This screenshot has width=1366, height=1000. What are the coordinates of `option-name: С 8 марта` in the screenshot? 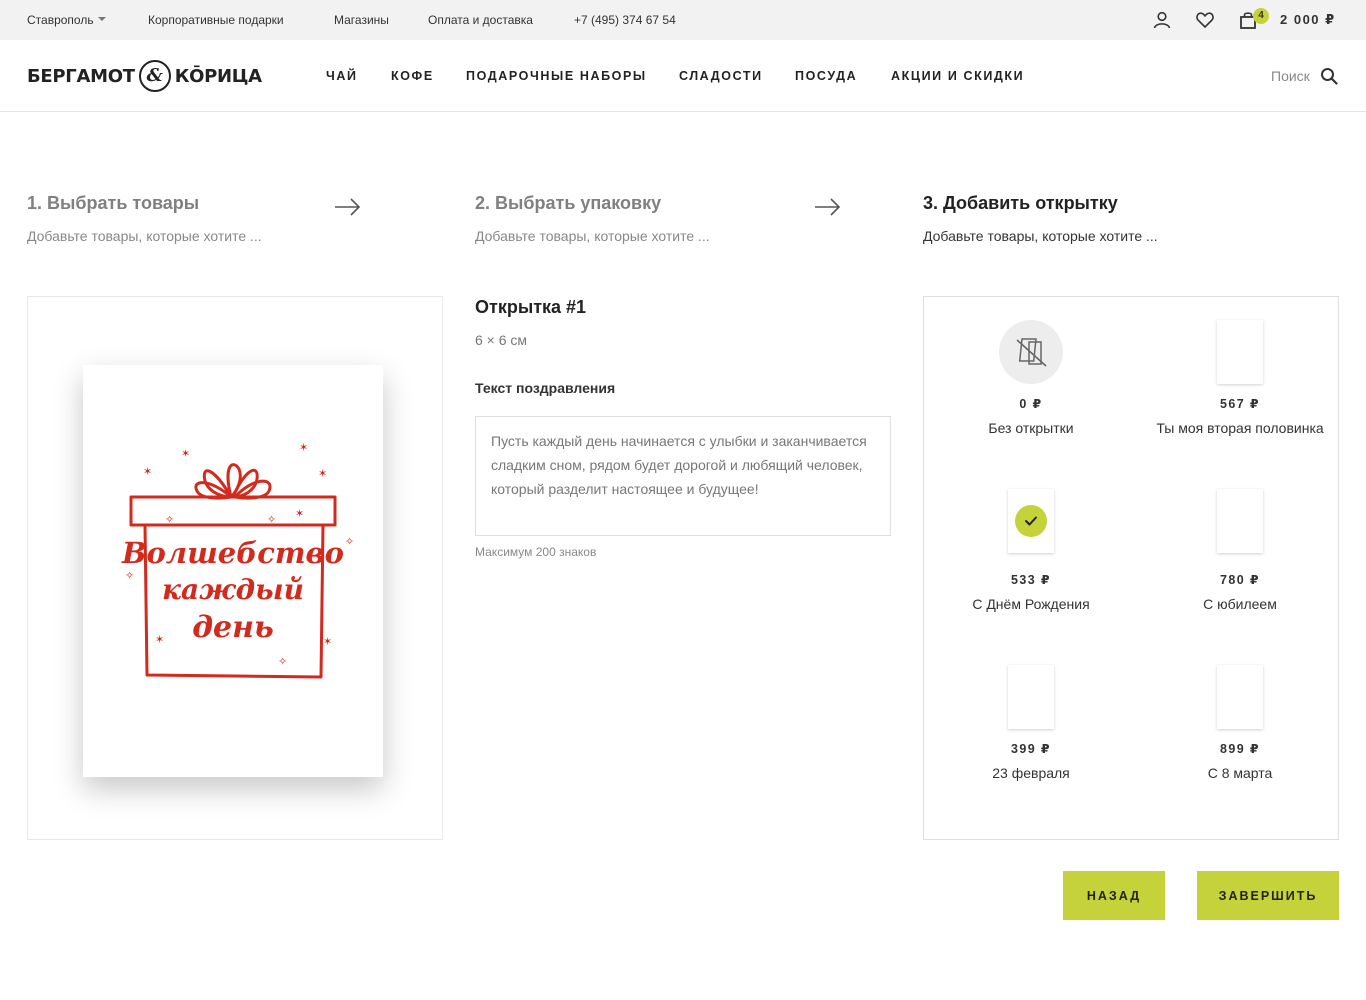 It's located at (1240, 773).